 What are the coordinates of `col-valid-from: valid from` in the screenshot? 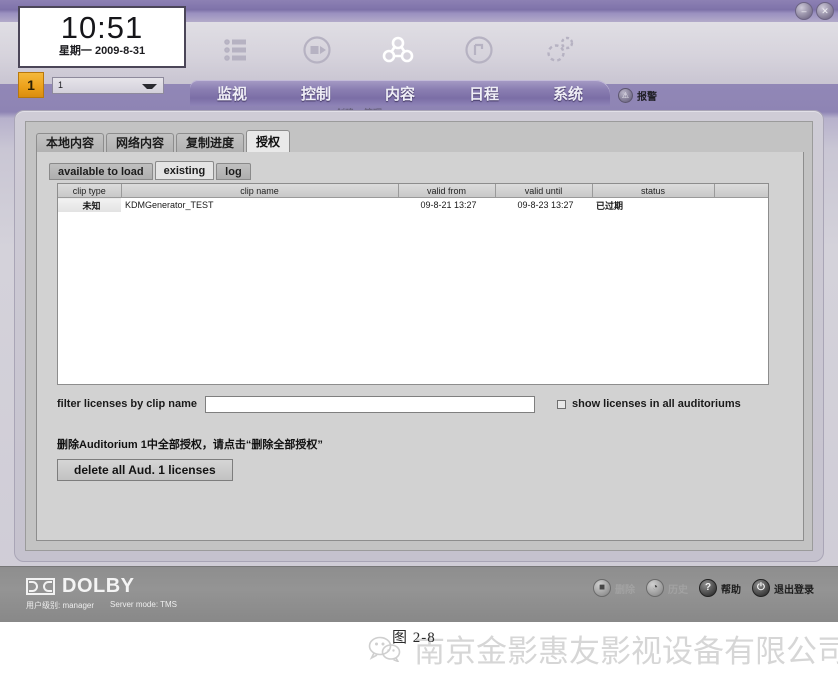 It's located at (447, 191).